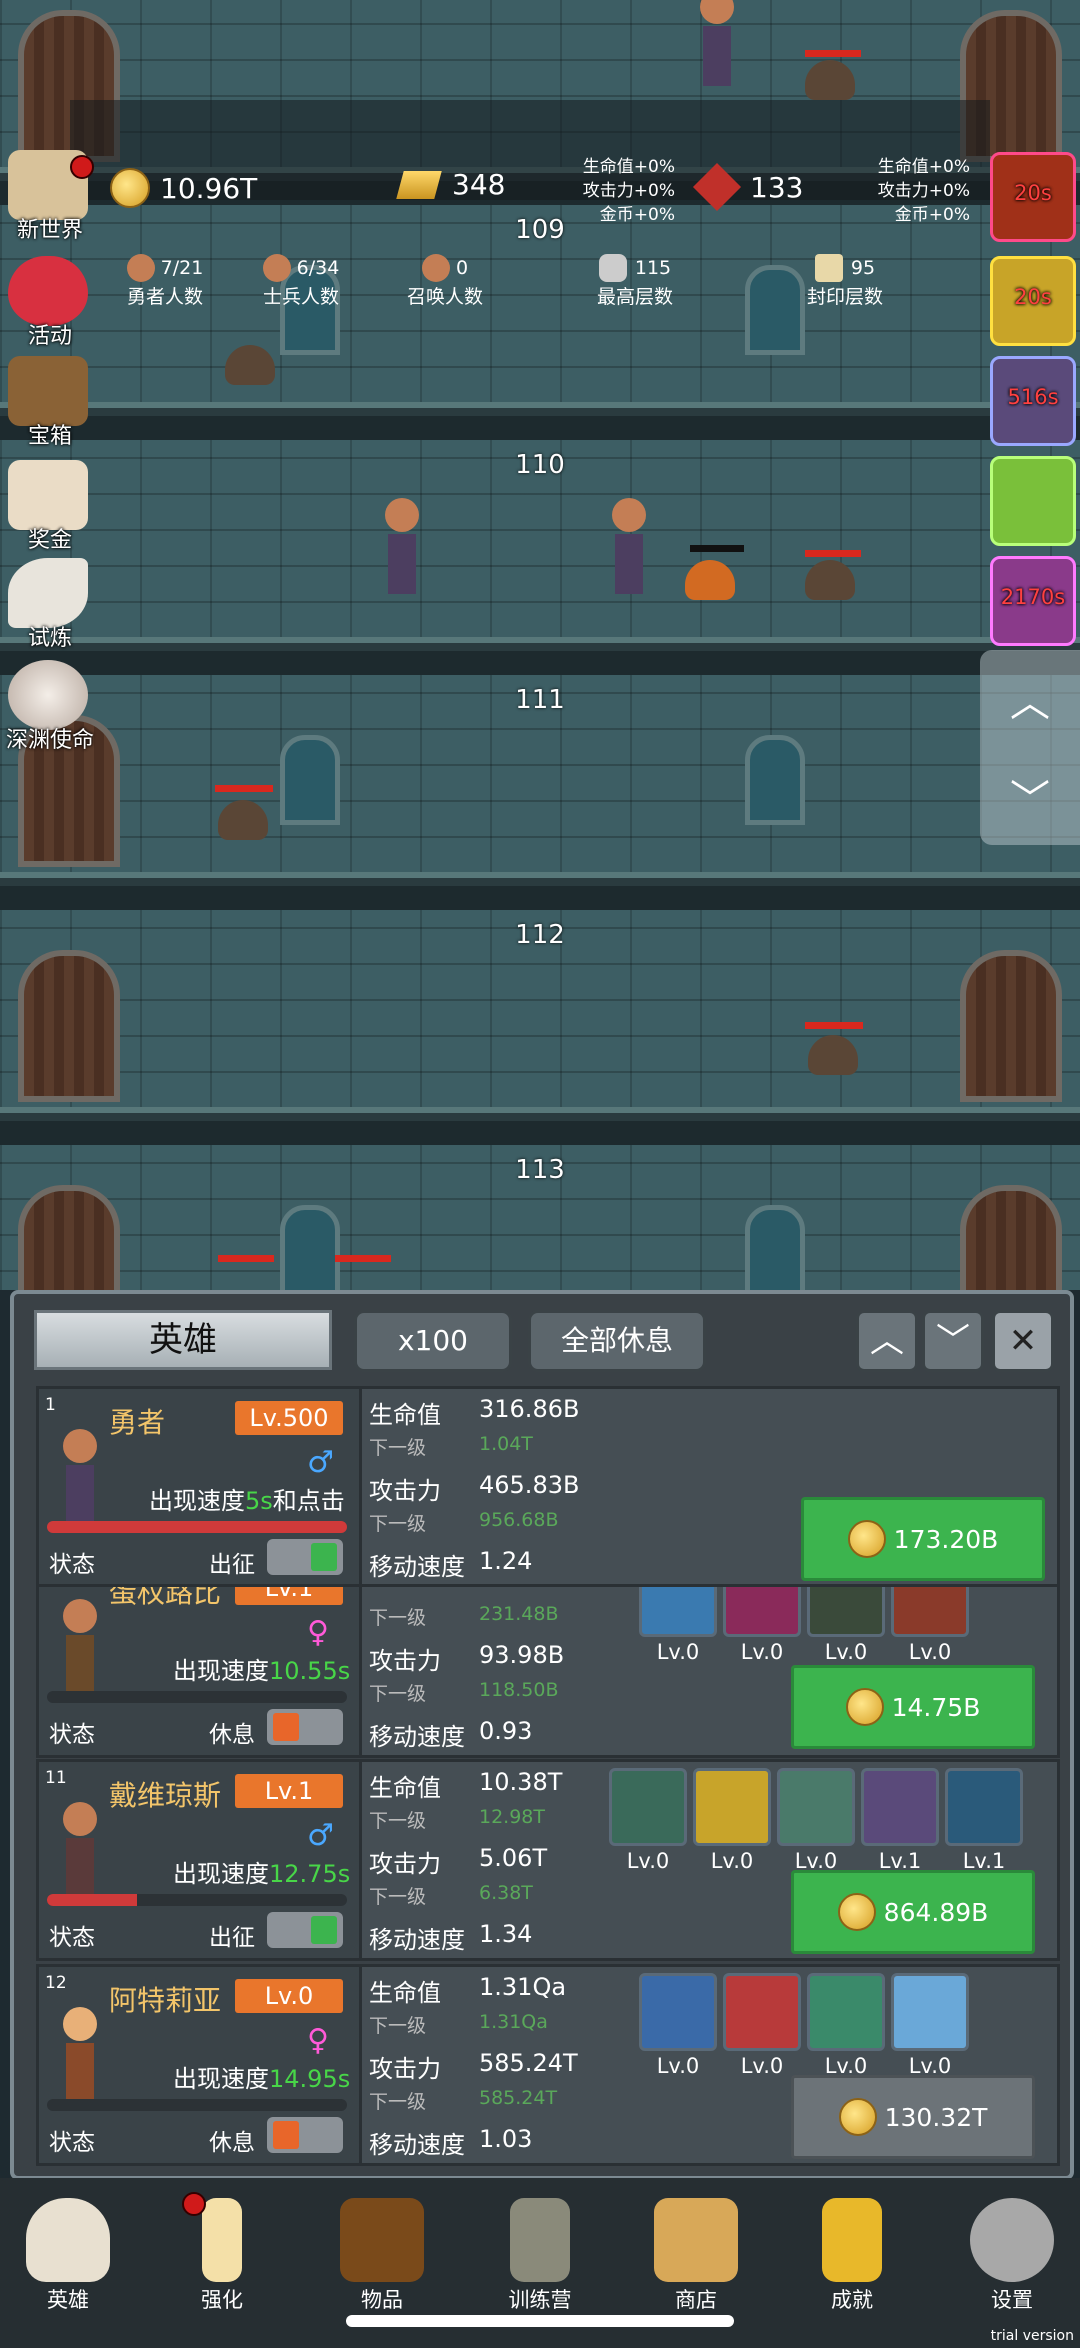  Describe the element at coordinates (635, 281) in the screenshot. I see `max-floor-count: 115 最高层数` at that location.